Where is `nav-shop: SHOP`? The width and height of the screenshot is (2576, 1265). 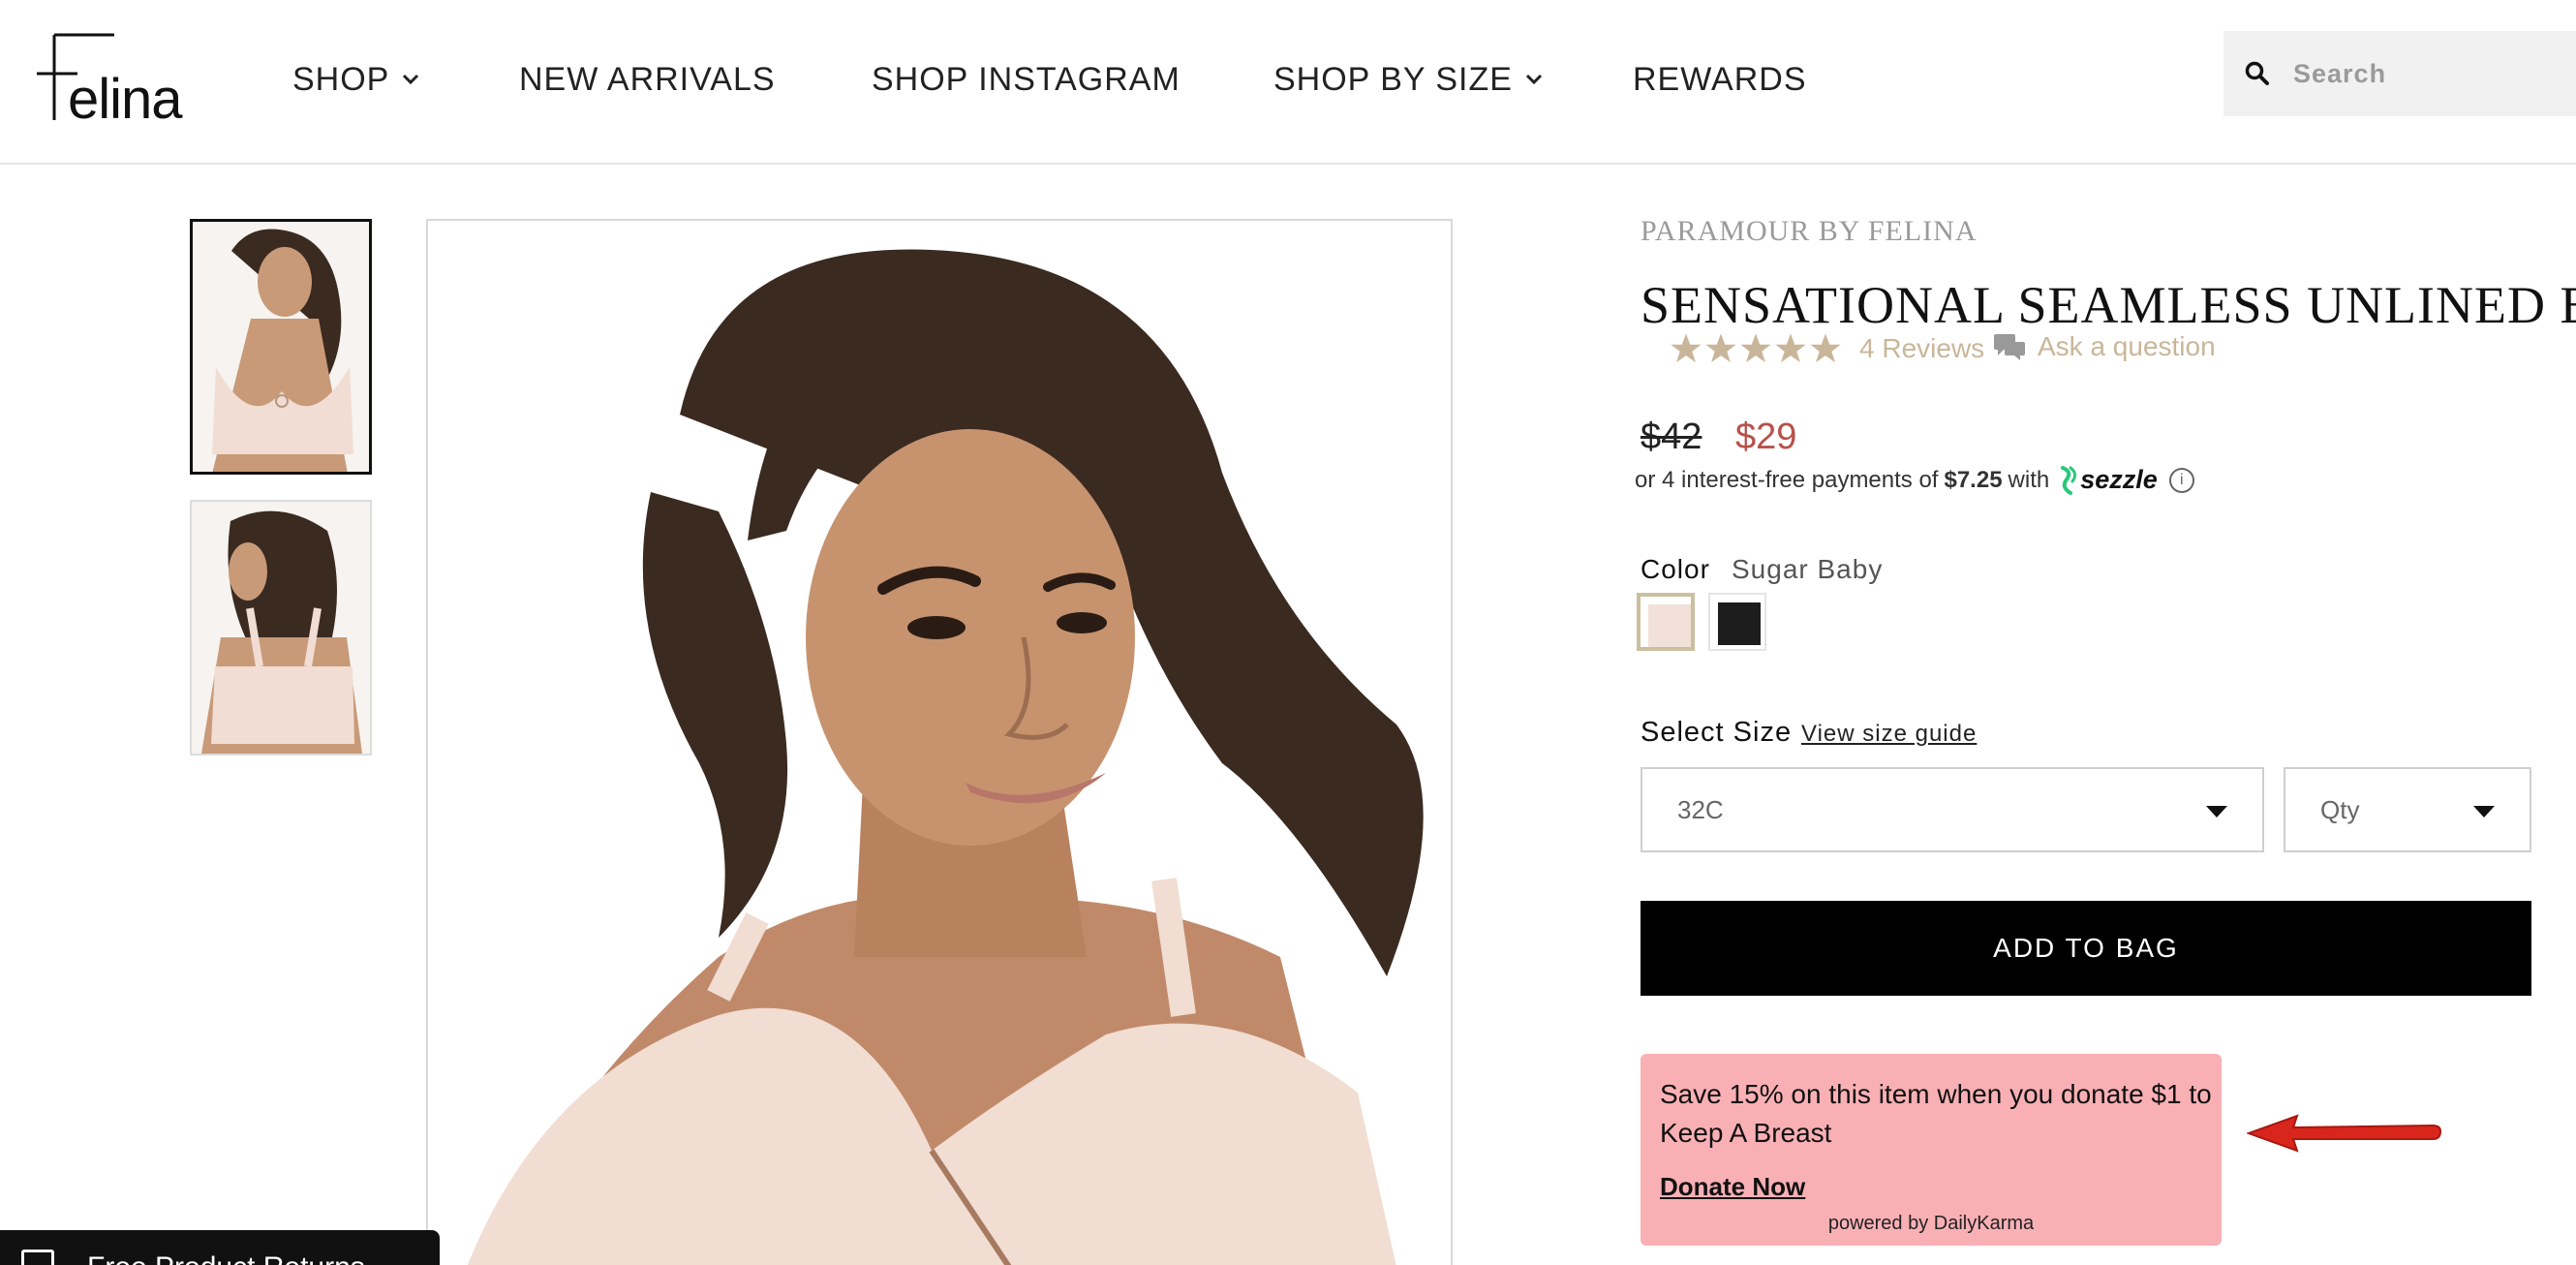 nav-shop: SHOP is located at coordinates (356, 79).